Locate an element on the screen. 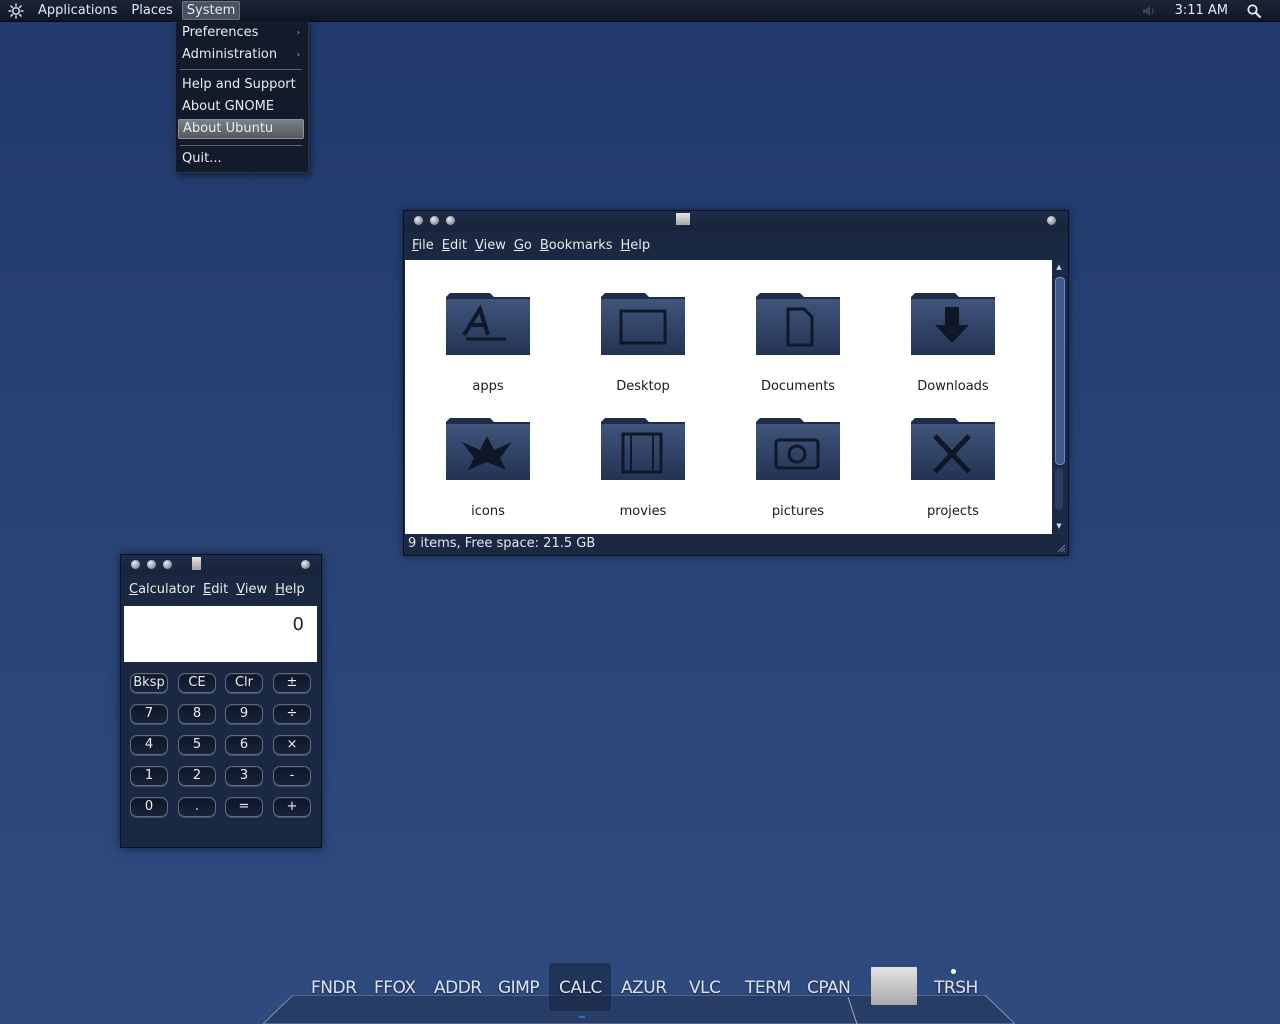  system-menu: System is located at coordinates (211, 10).